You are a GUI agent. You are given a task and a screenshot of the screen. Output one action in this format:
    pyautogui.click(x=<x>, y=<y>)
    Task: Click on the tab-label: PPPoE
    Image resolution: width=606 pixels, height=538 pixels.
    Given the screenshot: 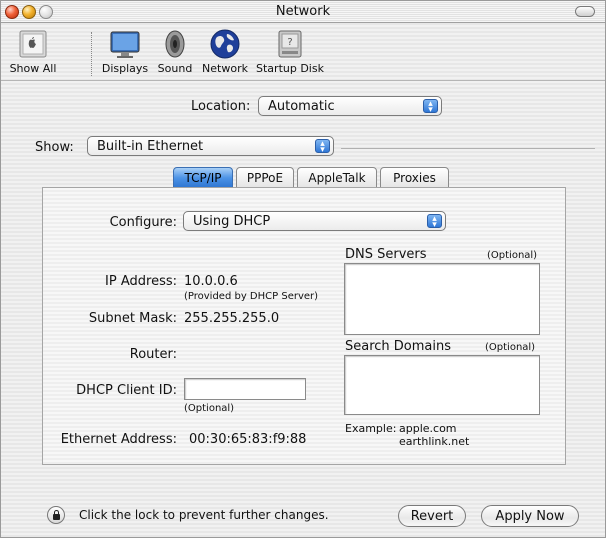 What is the action you would take?
    pyautogui.click(x=265, y=178)
    